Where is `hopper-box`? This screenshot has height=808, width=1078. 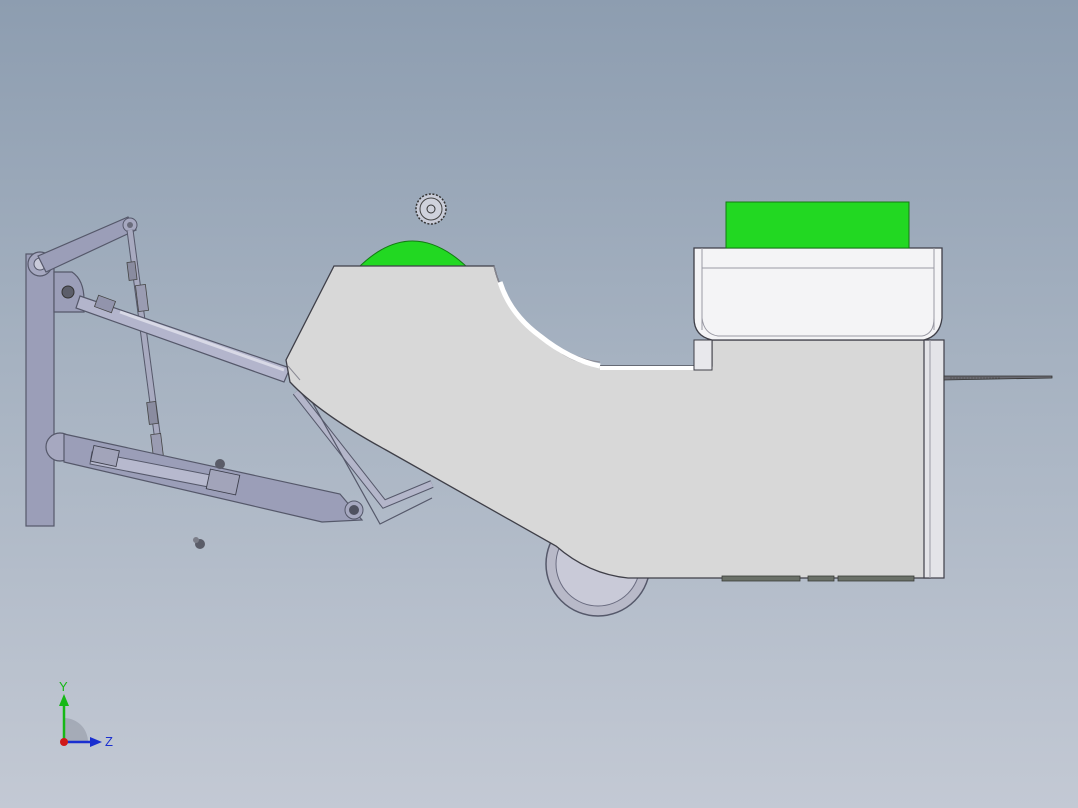 hopper-box is located at coordinates (818, 294).